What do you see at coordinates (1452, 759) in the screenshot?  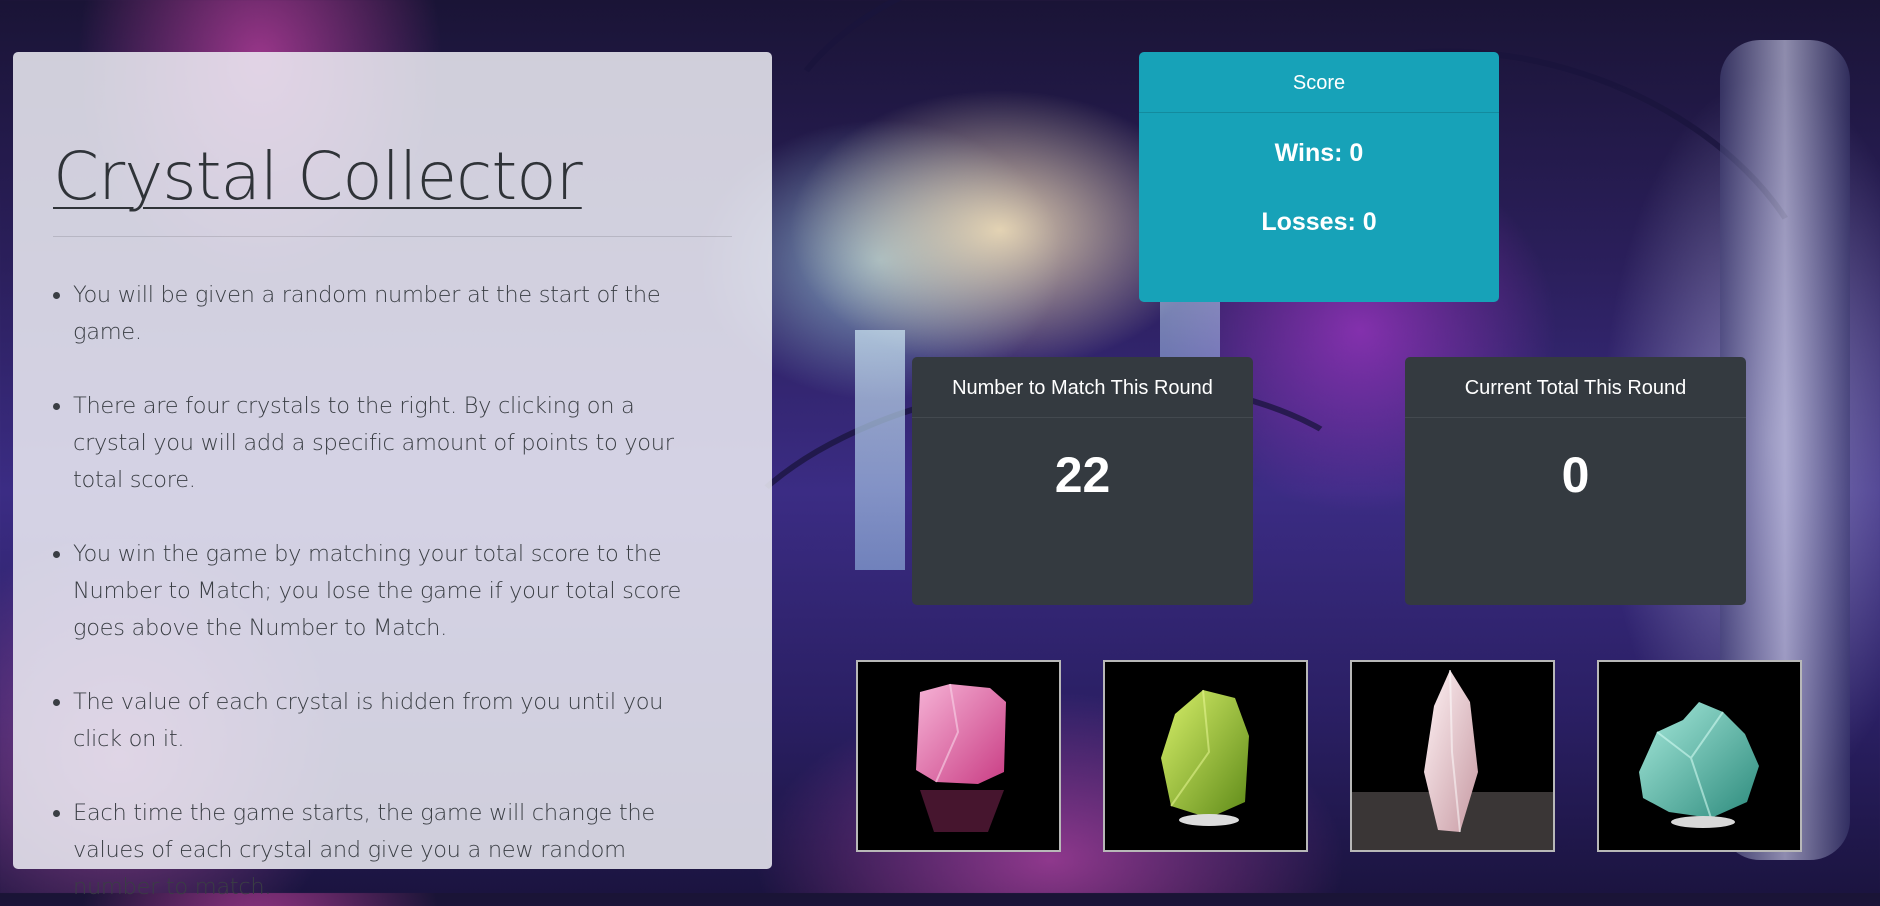 I see `clear-crystal-icon` at bounding box center [1452, 759].